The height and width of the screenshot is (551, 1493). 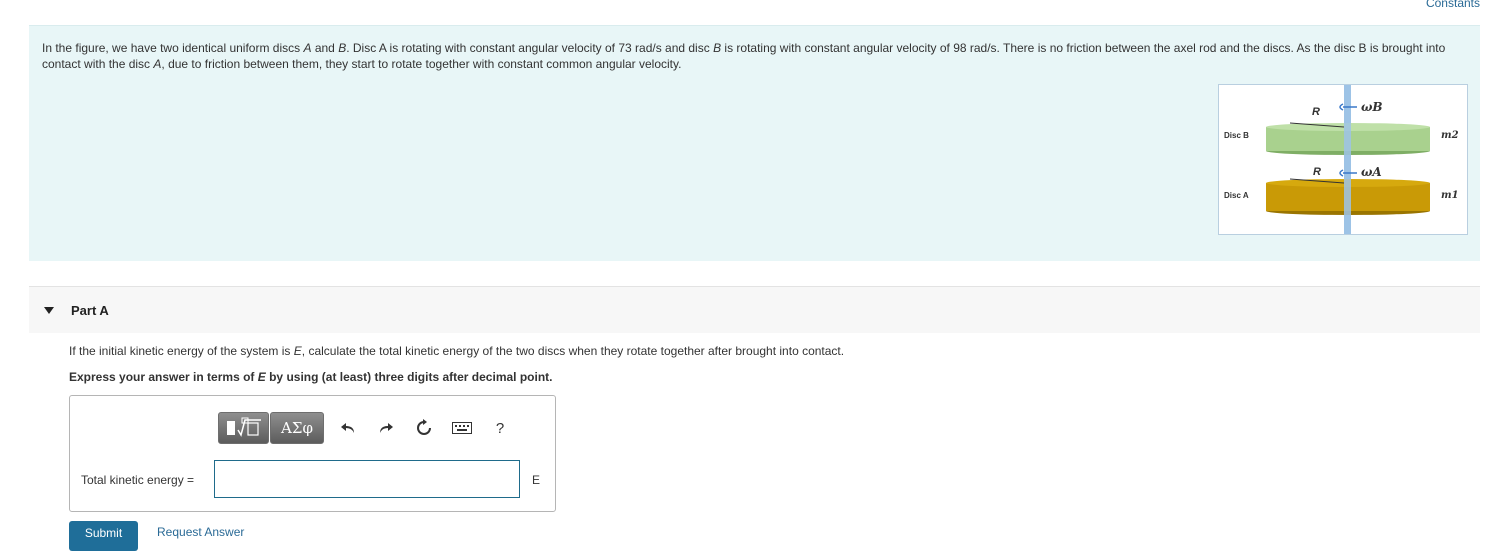 What do you see at coordinates (754, 309) in the screenshot?
I see `part-a-header: Part A` at bounding box center [754, 309].